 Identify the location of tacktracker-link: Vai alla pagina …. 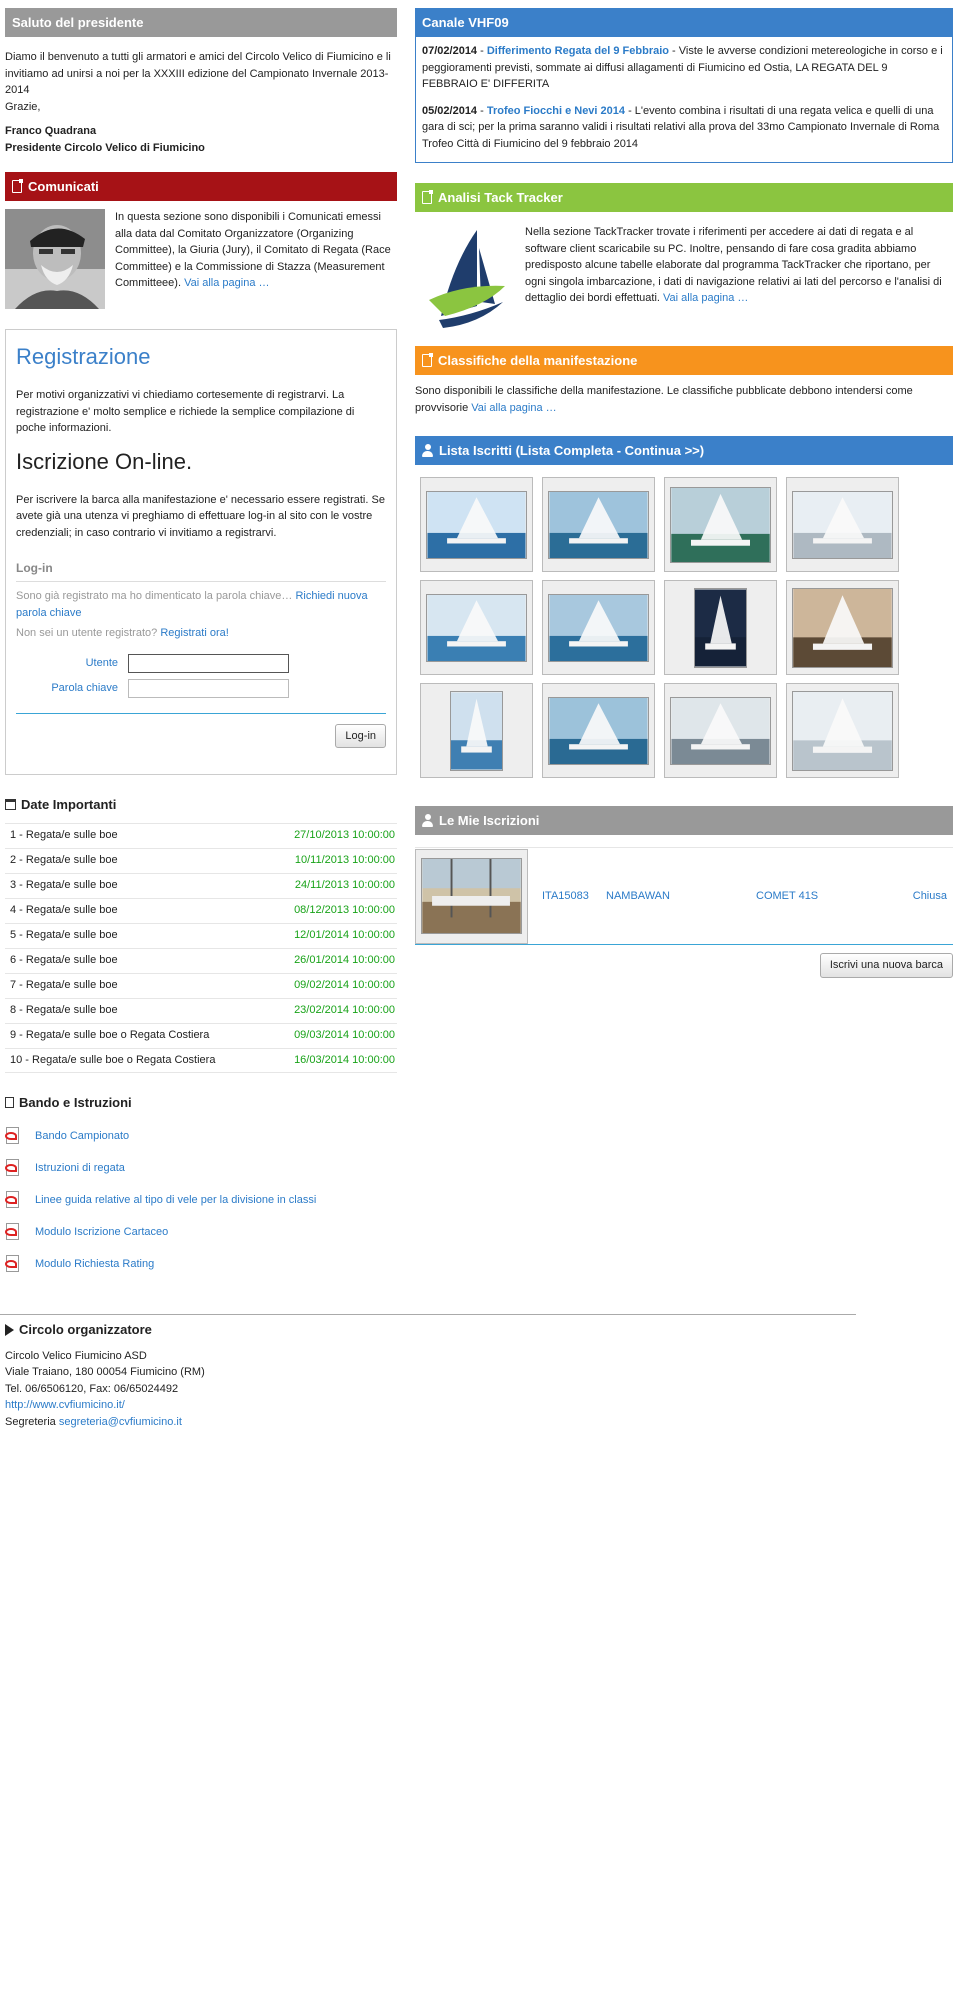
(705, 298).